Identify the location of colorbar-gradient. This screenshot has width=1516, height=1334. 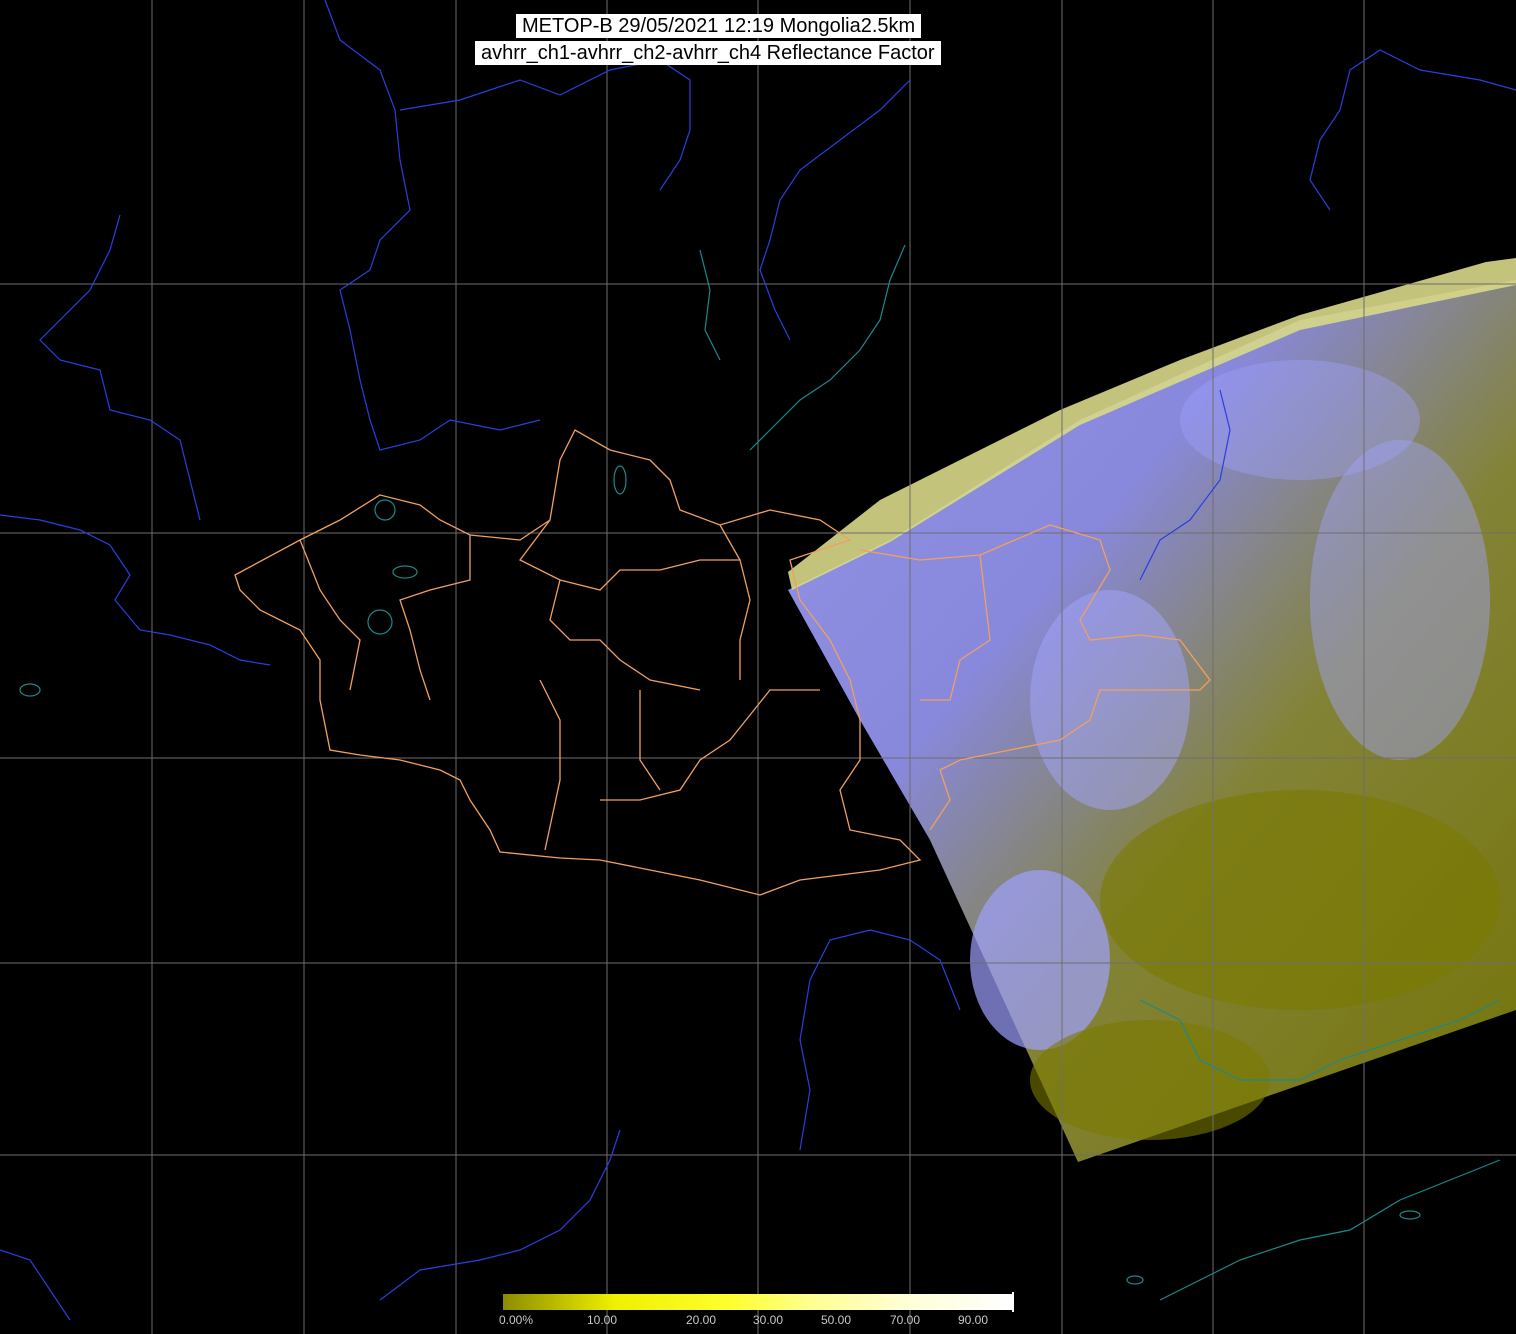
(758, 1302).